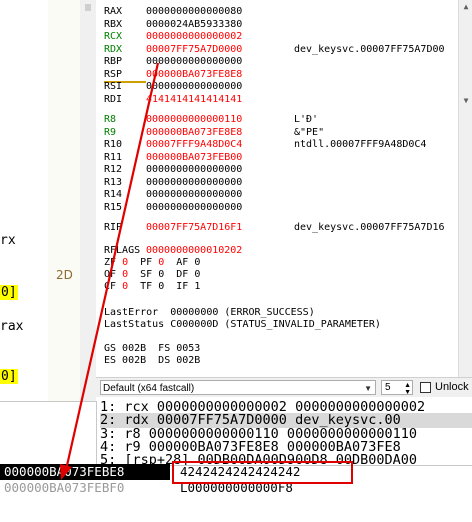 The image size is (472, 522). Describe the element at coordinates (194, 145) in the screenshot. I see `register-value: 00007FFF9A48D0C4` at that location.